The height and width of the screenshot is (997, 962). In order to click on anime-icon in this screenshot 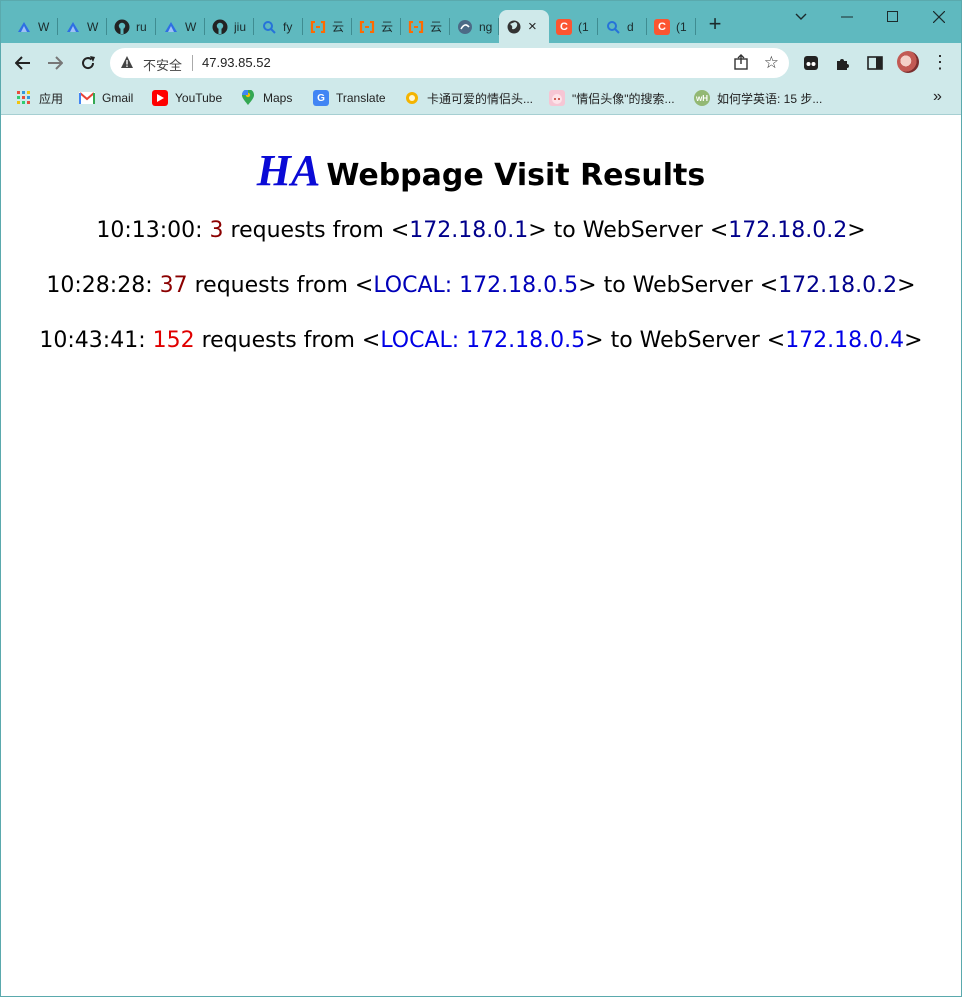, I will do `click(557, 98)`.